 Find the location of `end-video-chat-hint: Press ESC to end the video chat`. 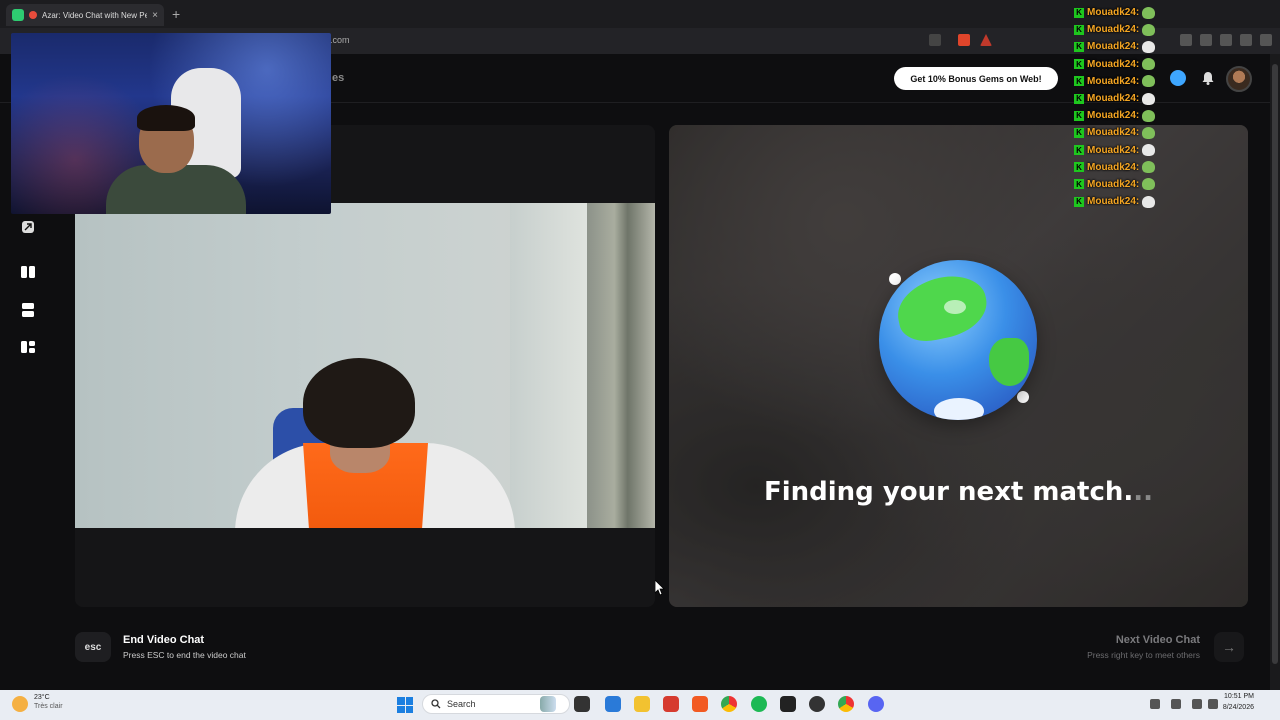

end-video-chat-hint: Press ESC to end the video chat is located at coordinates (184, 655).